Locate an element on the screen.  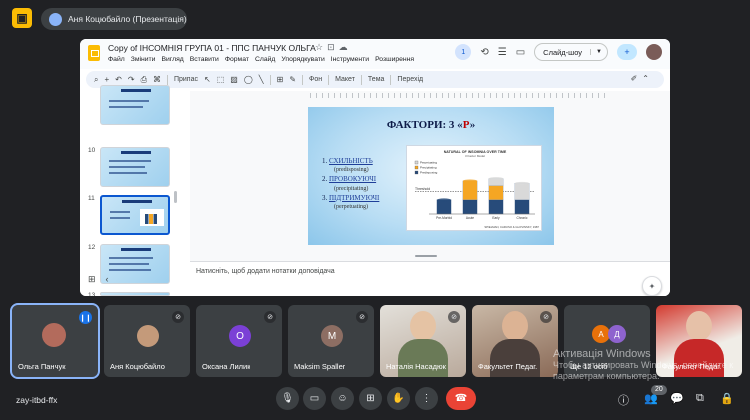
info-icon: ⓘ is located at coordinates (623, 400).